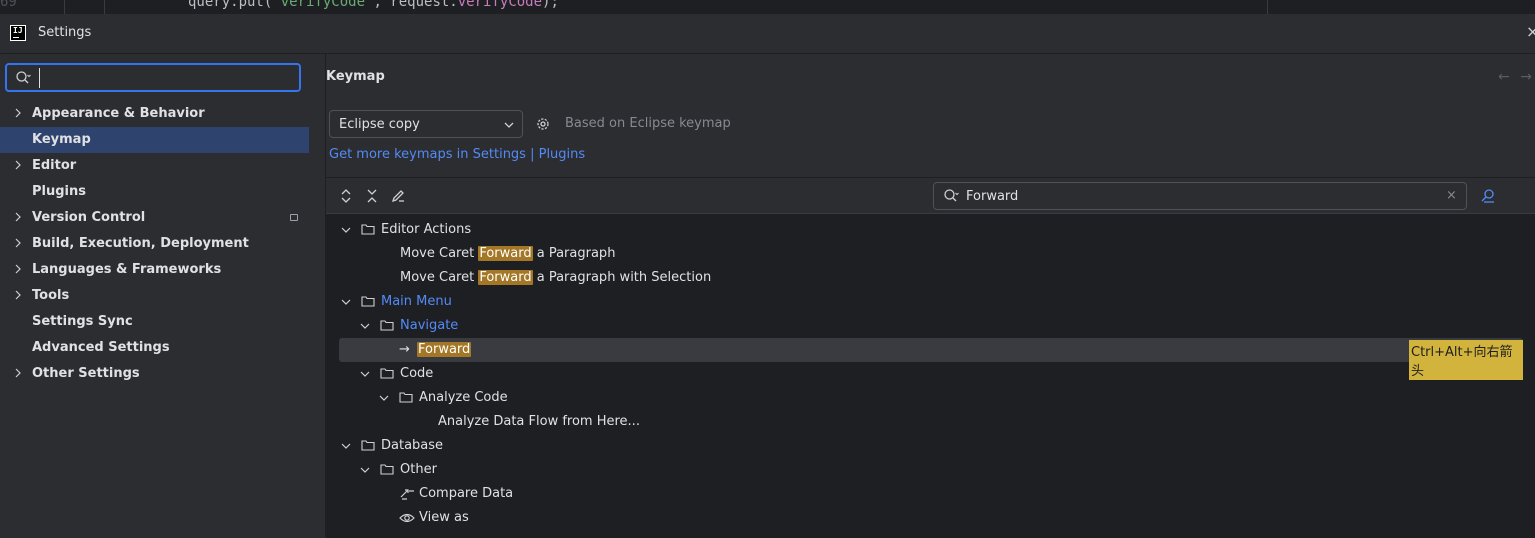 The height and width of the screenshot is (538, 1535). Describe the element at coordinates (429, 325) in the screenshot. I see `tree-label: Navigate` at that location.